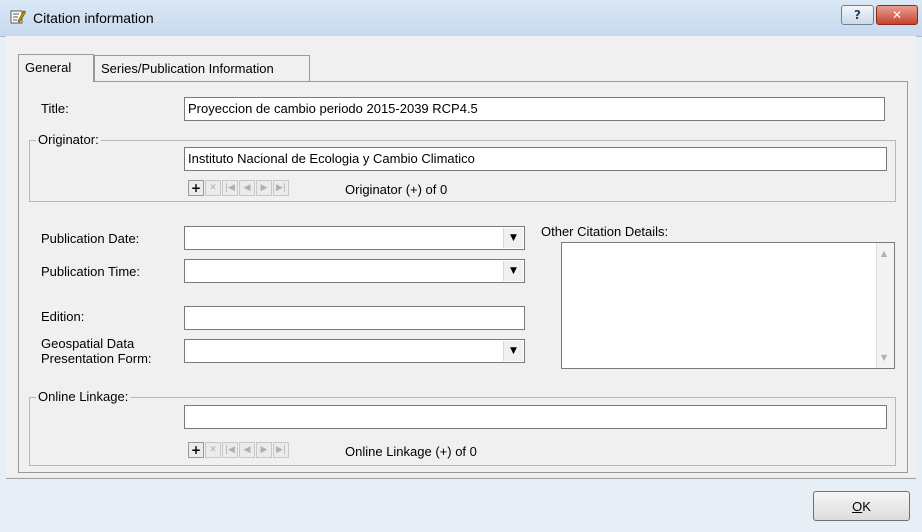 The width and height of the screenshot is (922, 532). Describe the element at coordinates (90, 238) in the screenshot. I see `publication-date-label: Publication Date:` at that location.